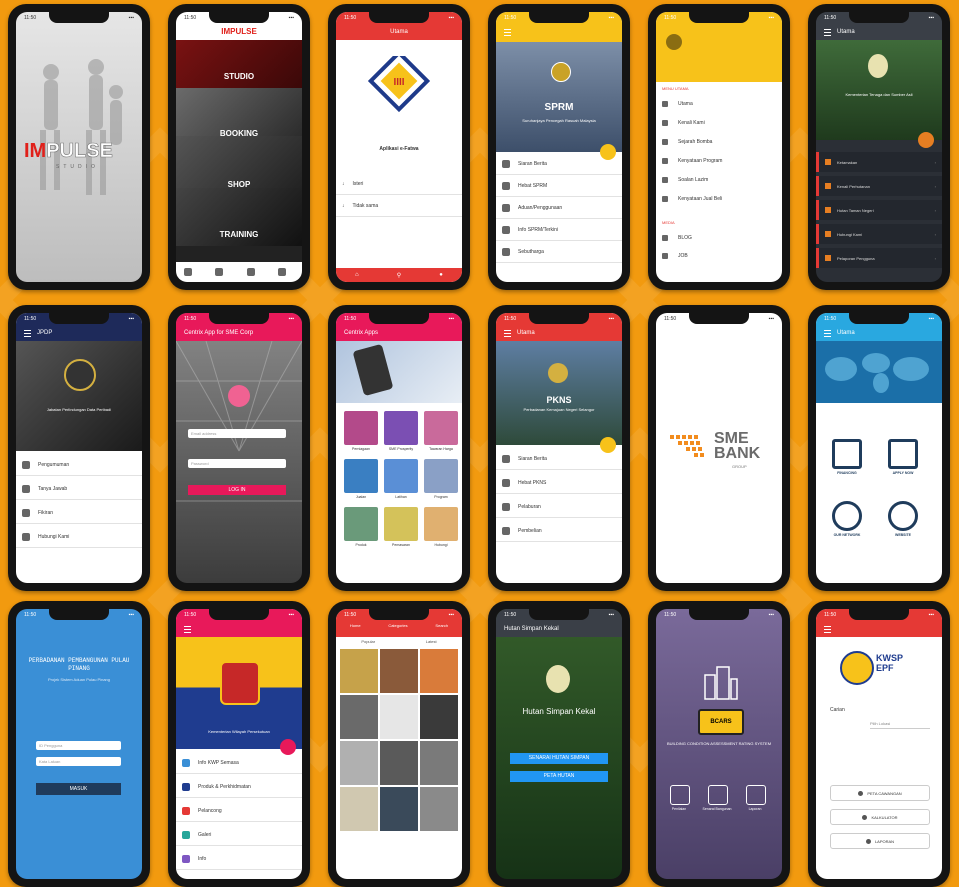 Image resolution: width=959 pixels, height=887 pixels. What do you see at coordinates (79, 537) in the screenshot?
I see `jpdp-row: Hubungi Kami` at bounding box center [79, 537].